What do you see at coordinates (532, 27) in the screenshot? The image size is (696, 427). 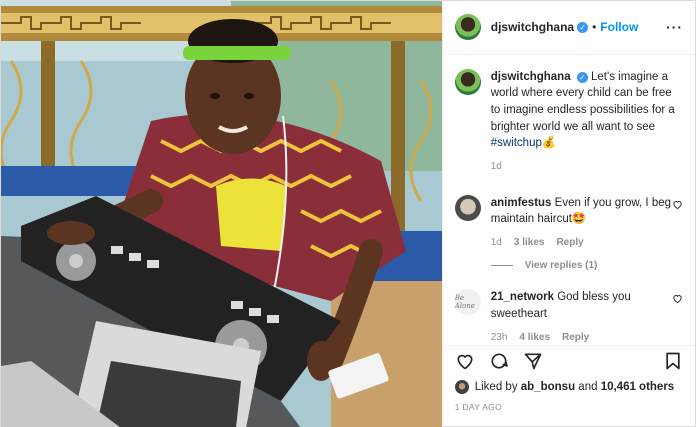 I see `author-username: djswitchghana` at bounding box center [532, 27].